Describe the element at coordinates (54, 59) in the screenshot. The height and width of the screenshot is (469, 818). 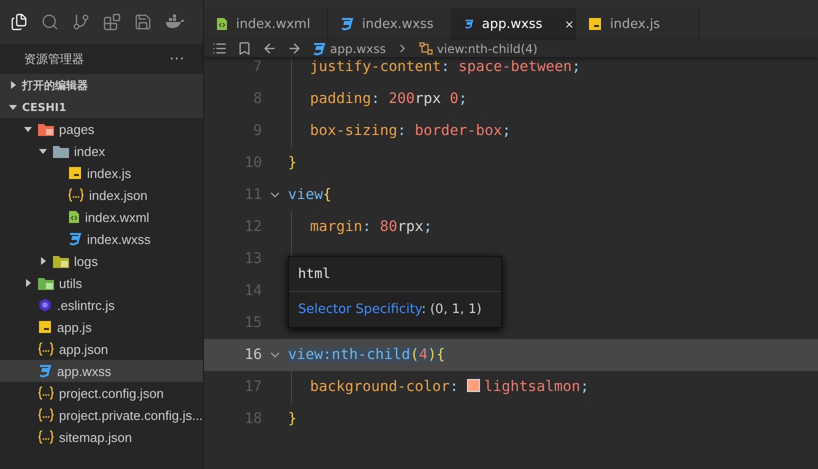
I see `sidebar-title: 资源管理器` at that location.